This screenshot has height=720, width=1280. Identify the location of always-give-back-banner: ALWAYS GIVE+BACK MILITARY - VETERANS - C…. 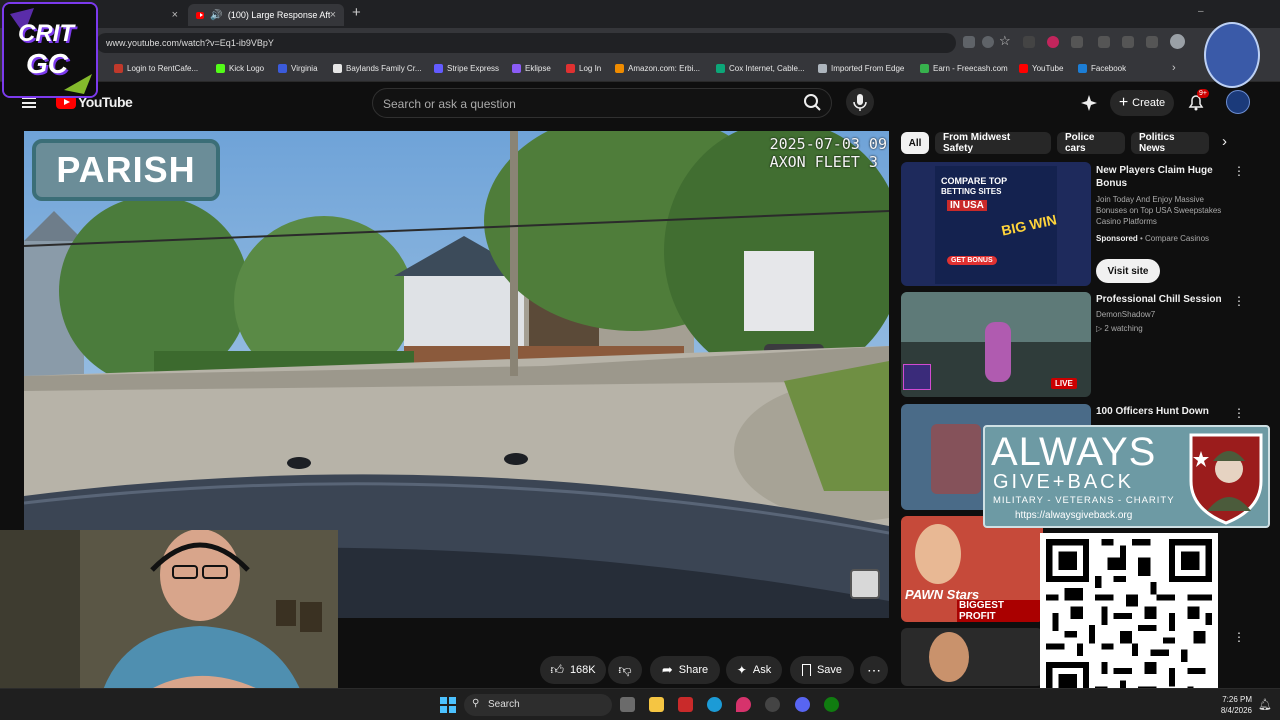
(1126, 476).